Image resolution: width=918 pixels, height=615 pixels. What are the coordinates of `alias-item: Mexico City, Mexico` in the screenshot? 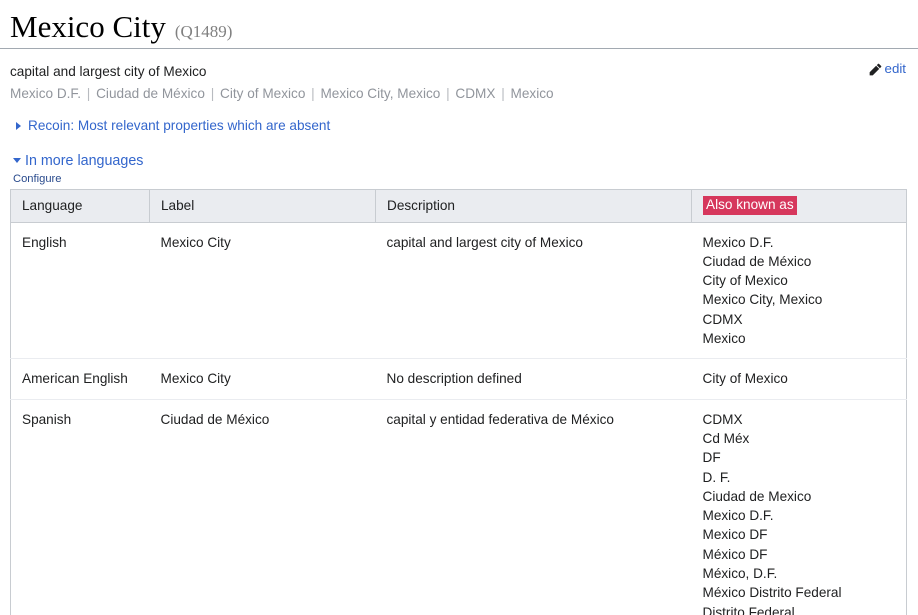 It's located at (762, 300).